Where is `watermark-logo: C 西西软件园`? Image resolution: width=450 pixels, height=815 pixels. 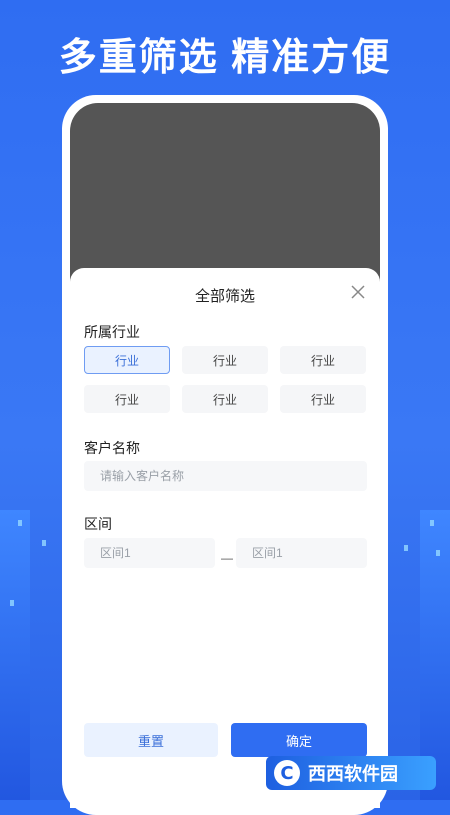
watermark-logo: C 西西软件园 is located at coordinates (351, 773).